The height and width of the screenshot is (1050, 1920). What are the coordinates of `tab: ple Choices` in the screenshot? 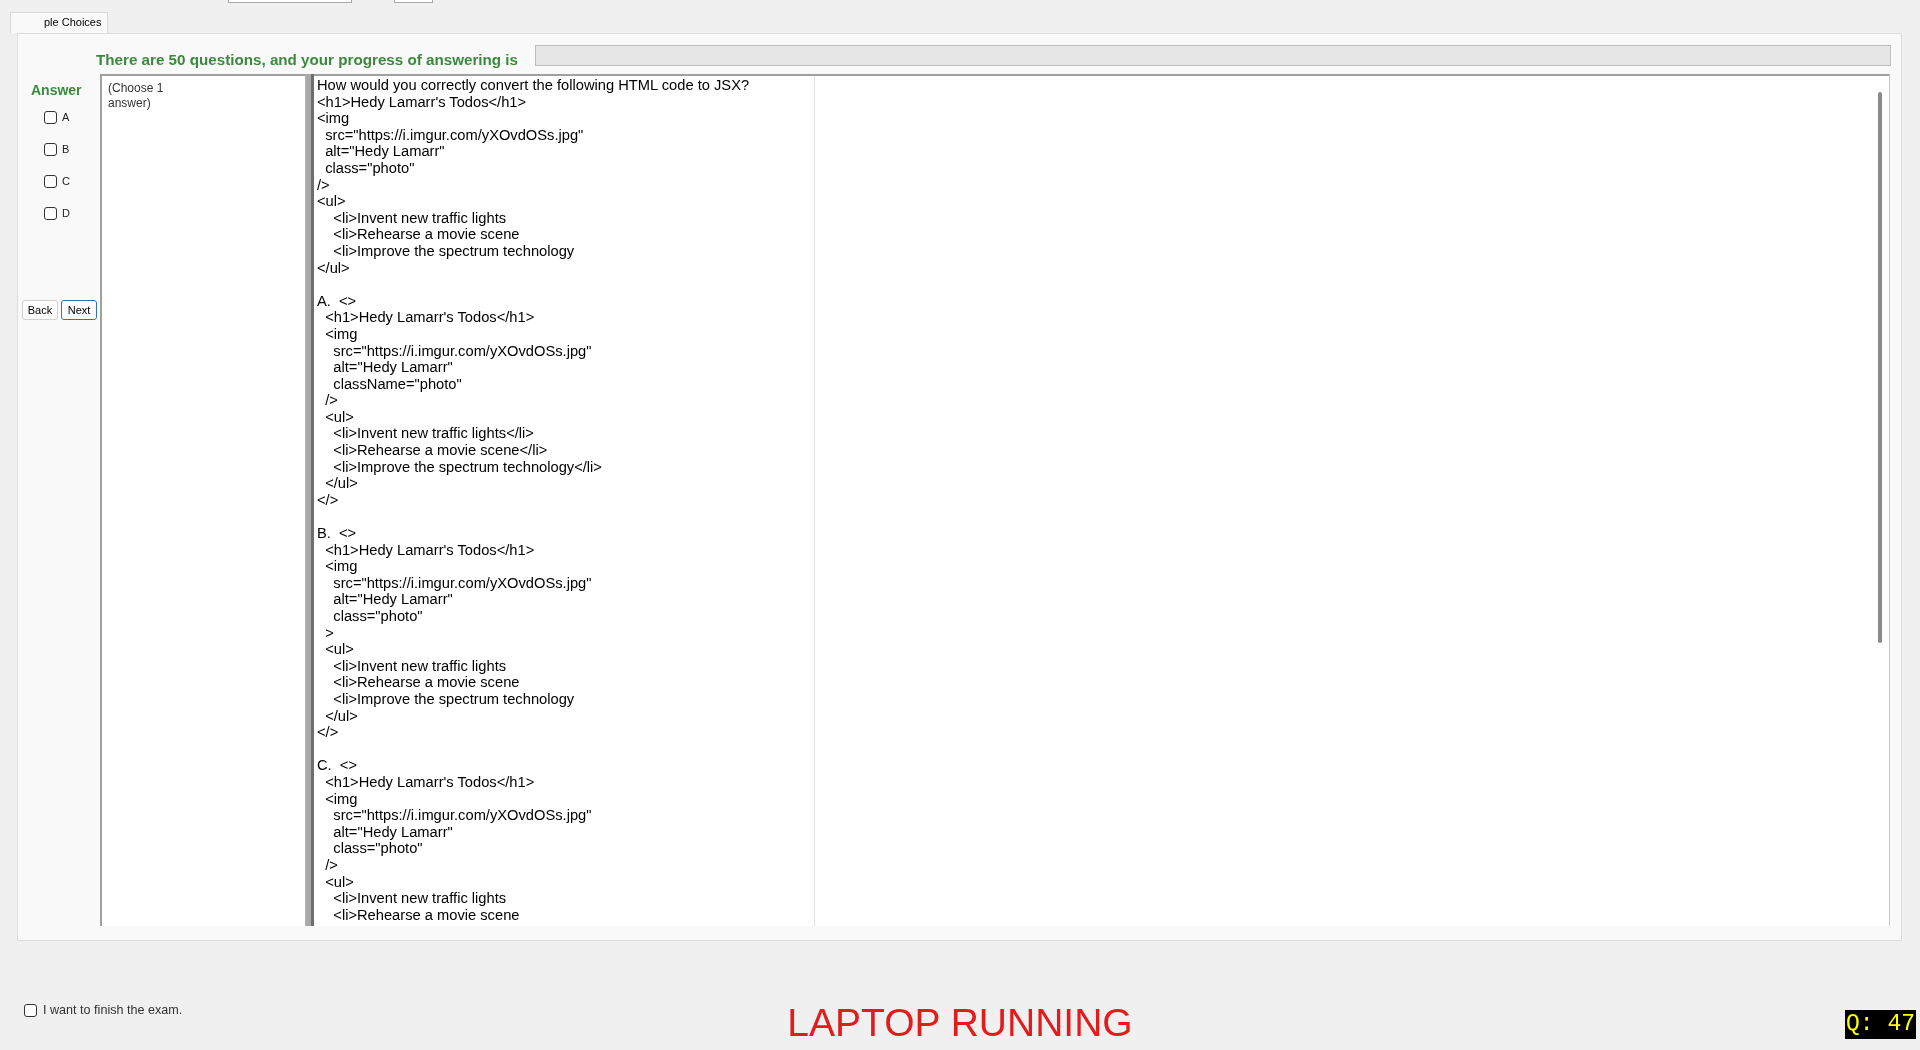 It's located at (59, 22).